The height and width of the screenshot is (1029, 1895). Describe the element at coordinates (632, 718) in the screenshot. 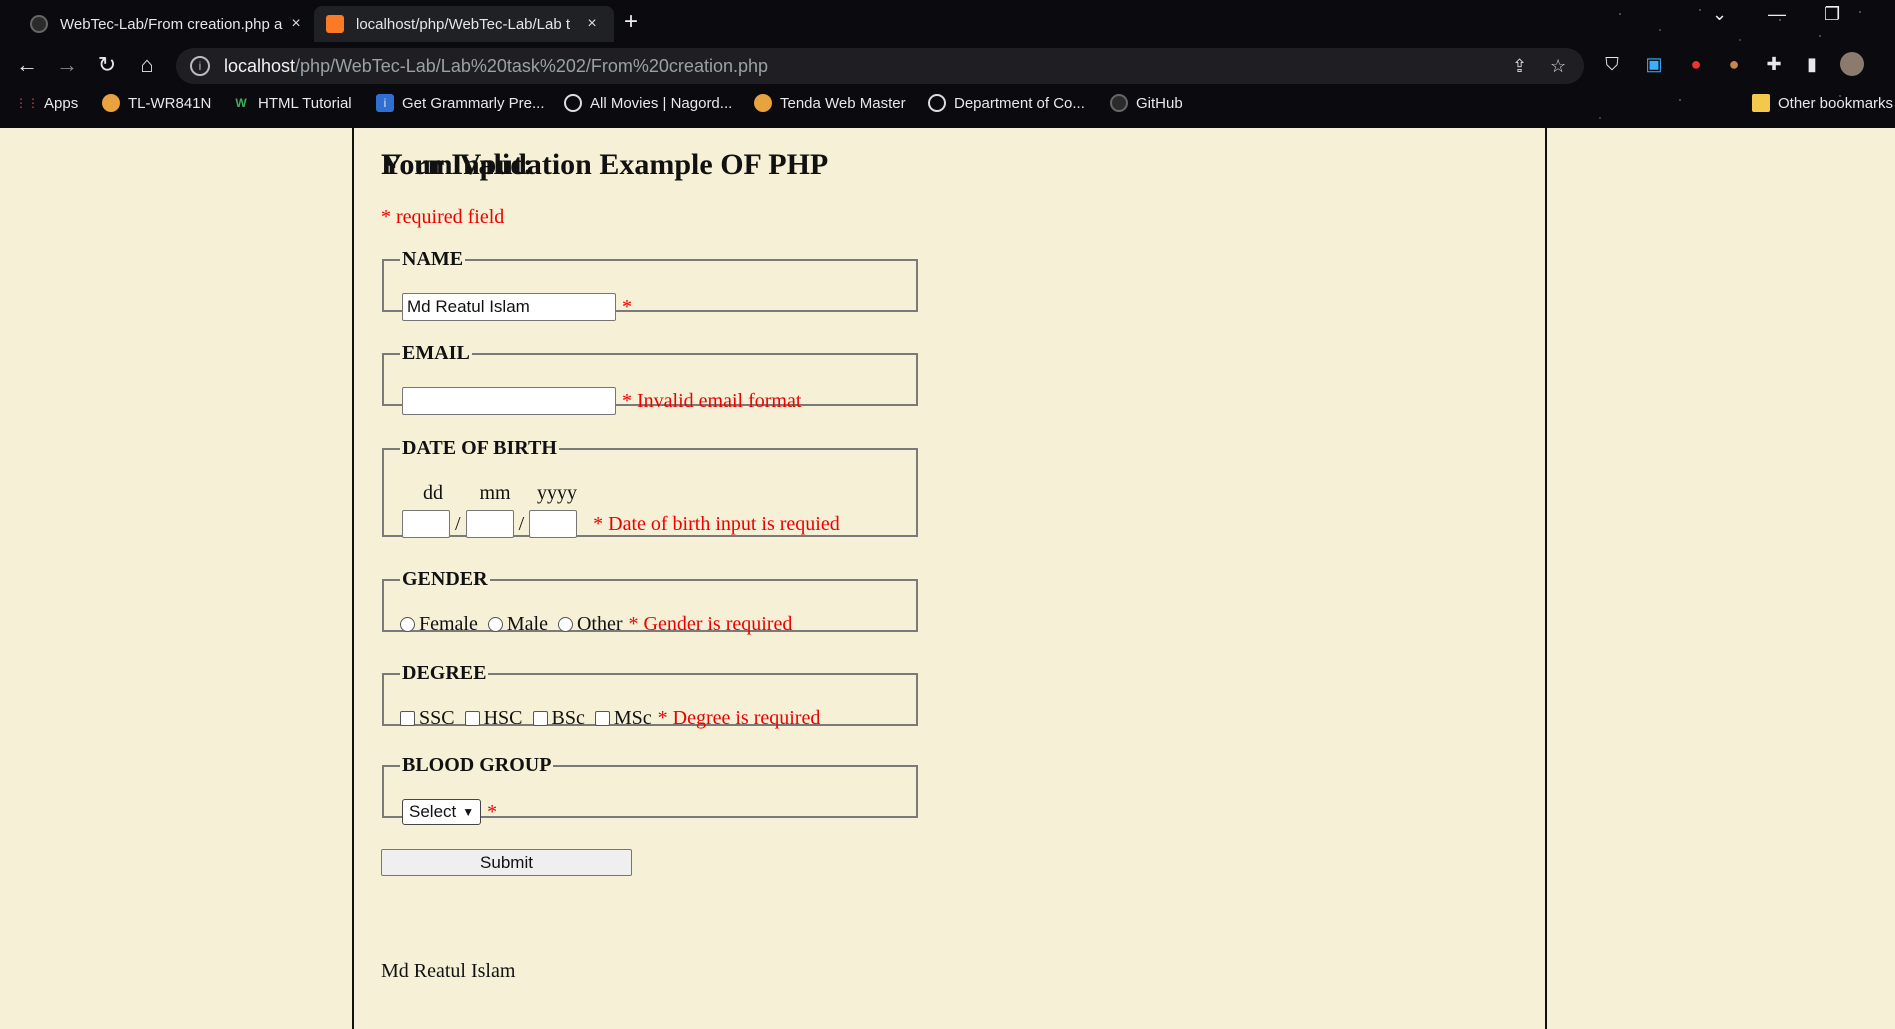

I see `degree-label-msc: MSc` at that location.